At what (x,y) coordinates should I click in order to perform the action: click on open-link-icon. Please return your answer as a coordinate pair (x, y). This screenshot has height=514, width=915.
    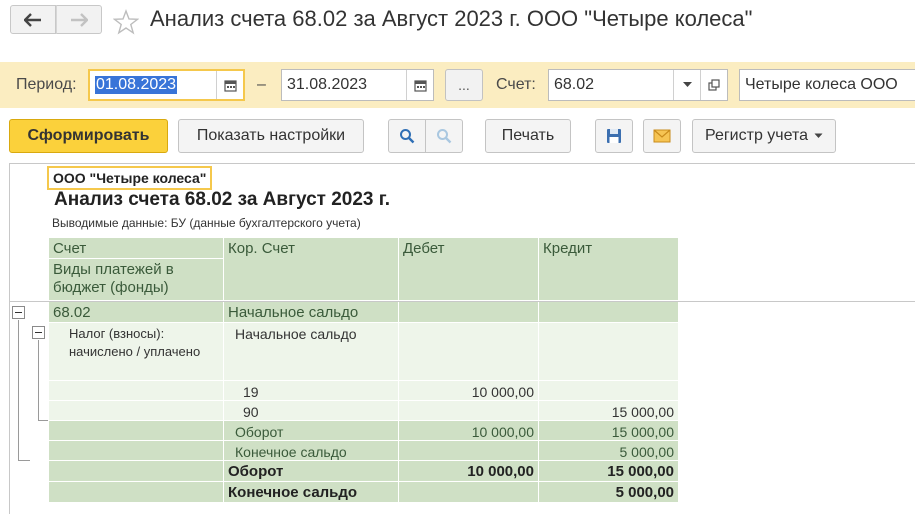
    Looking at the image, I should click on (714, 85).